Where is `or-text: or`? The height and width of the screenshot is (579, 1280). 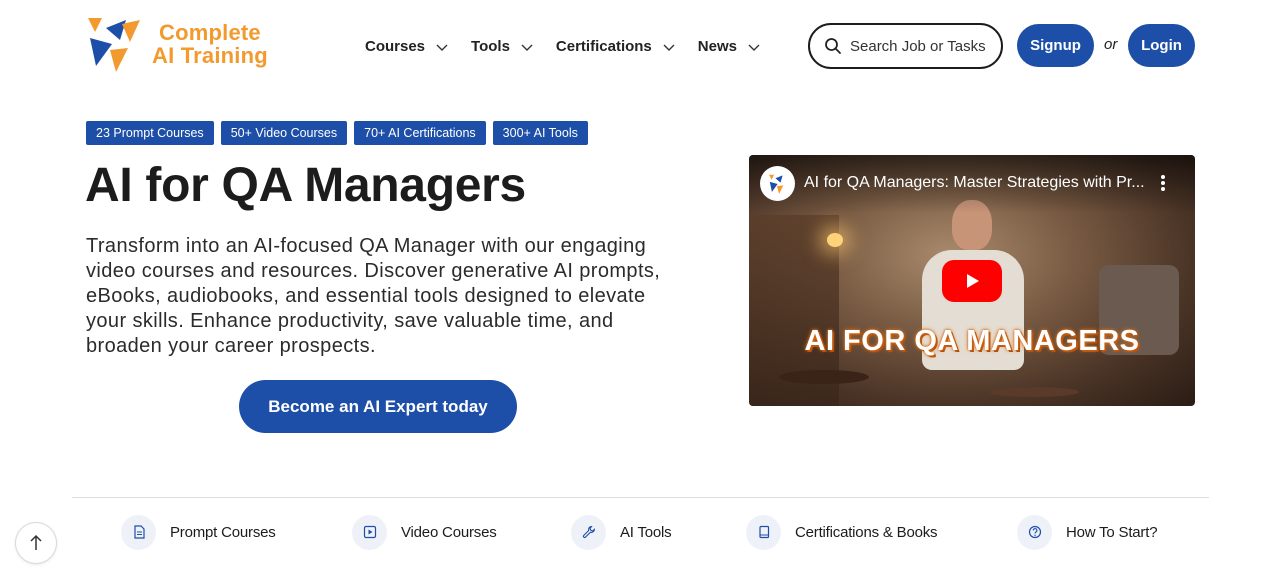 or-text: or is located at coordinates (1111, 44).